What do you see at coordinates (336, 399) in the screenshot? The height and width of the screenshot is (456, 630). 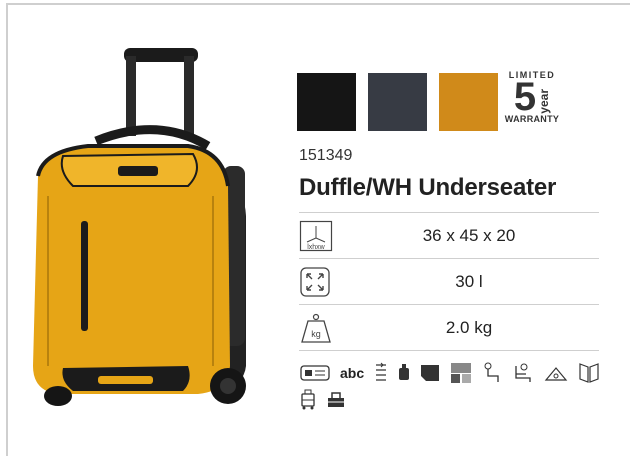 I see `top-handle-icon` at bounding box center [336, 399].